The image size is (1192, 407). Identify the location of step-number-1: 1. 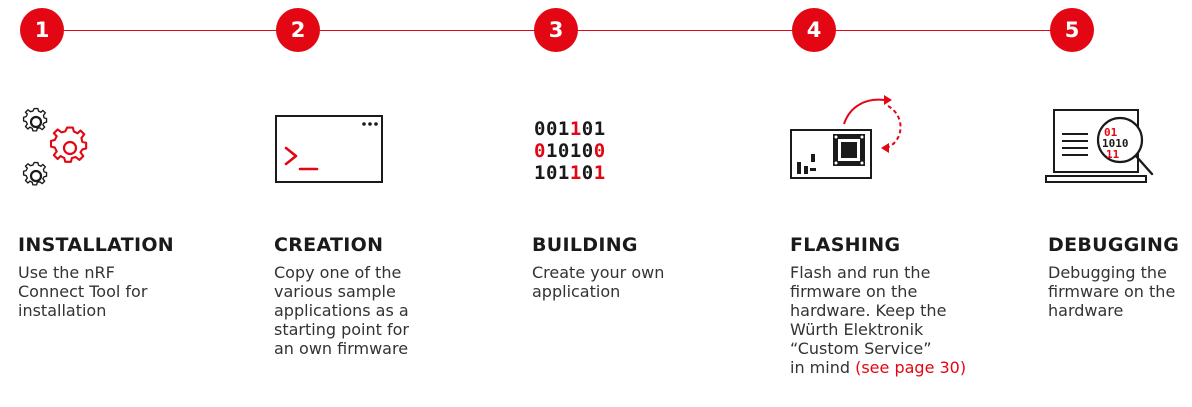
(42, 30).